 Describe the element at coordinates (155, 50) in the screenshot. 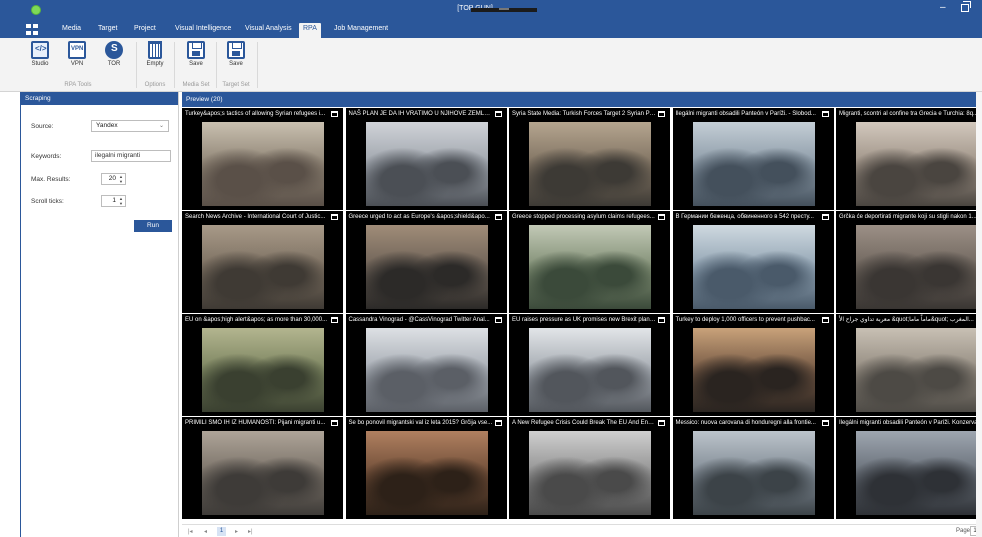

I see `trash-icon` at that location.